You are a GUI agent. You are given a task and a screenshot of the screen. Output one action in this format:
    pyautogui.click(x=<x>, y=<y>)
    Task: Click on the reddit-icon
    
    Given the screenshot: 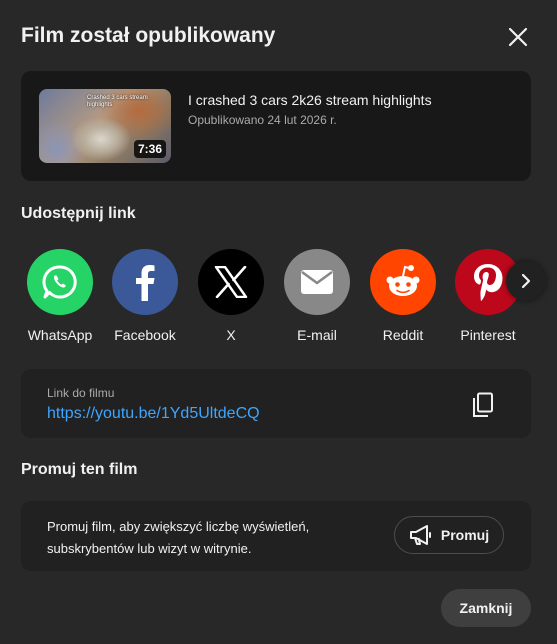 What is the action you would take?
    pyautogui.click(x=403, y=282)
    